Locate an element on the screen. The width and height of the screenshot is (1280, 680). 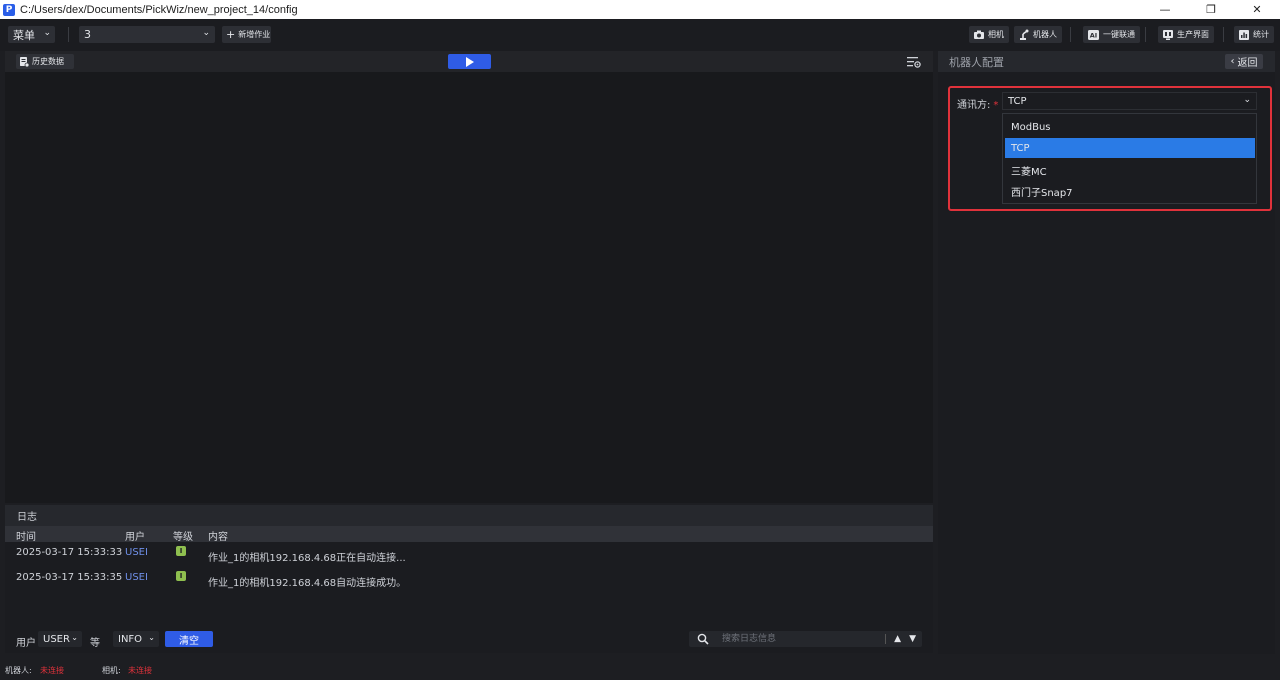
user-filter-select: USER ⌄ is located at coordinates (60, 639).